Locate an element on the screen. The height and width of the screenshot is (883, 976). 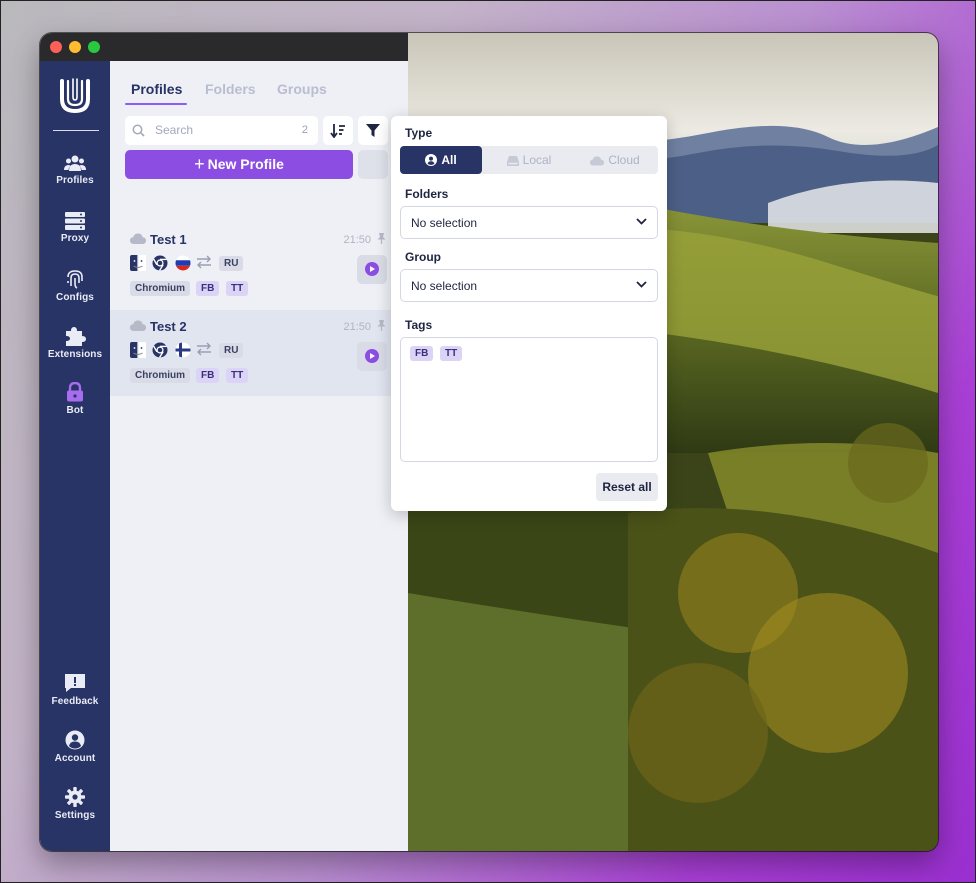
profile-name: Test 2 is located at coordinates (168, 326).